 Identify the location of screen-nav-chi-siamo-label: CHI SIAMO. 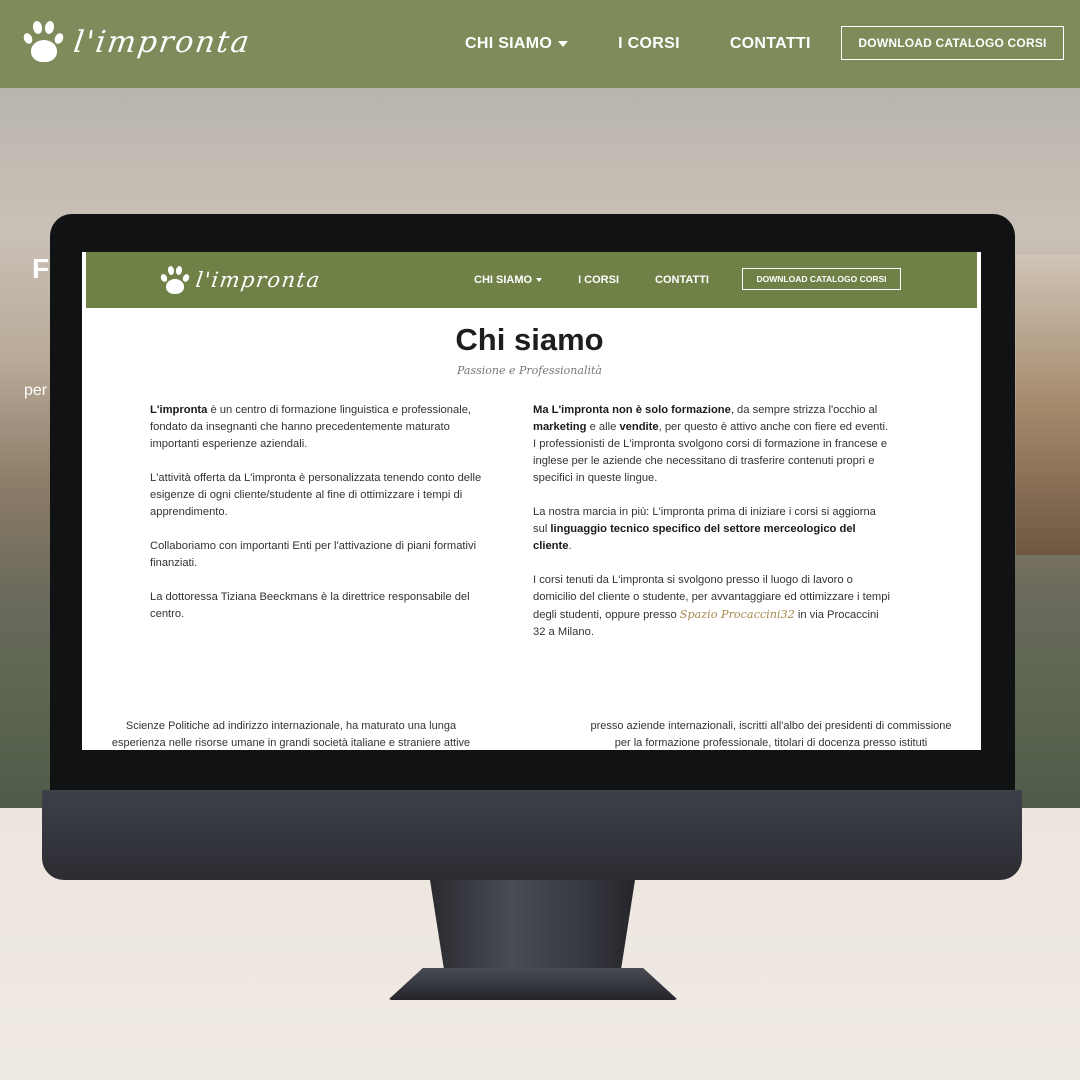
(503, 280).